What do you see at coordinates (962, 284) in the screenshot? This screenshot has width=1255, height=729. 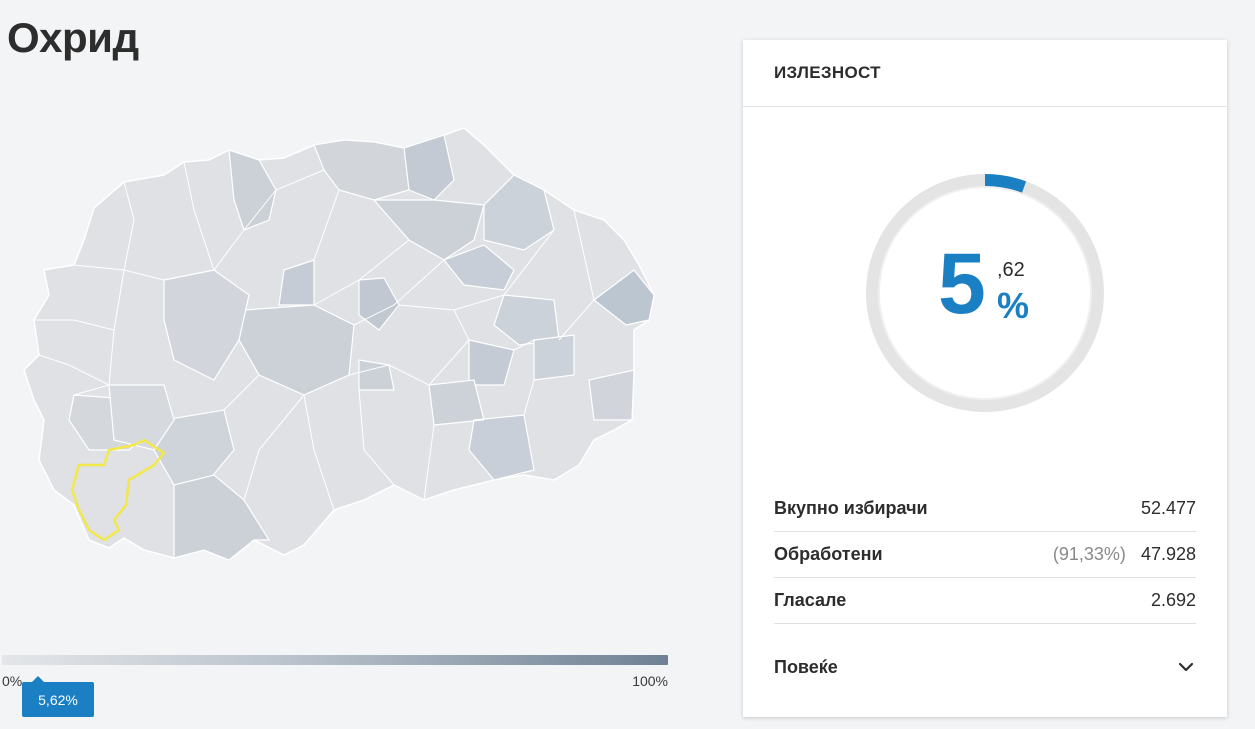 I see `gauge-integer: 5` at bounding box center [962, 284].